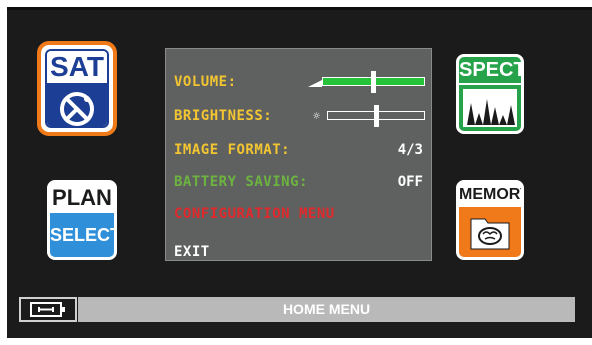 The height and width of the screenshot is (345, 592). I want to click on battery-saving-value: OFF, so click(410, 182).